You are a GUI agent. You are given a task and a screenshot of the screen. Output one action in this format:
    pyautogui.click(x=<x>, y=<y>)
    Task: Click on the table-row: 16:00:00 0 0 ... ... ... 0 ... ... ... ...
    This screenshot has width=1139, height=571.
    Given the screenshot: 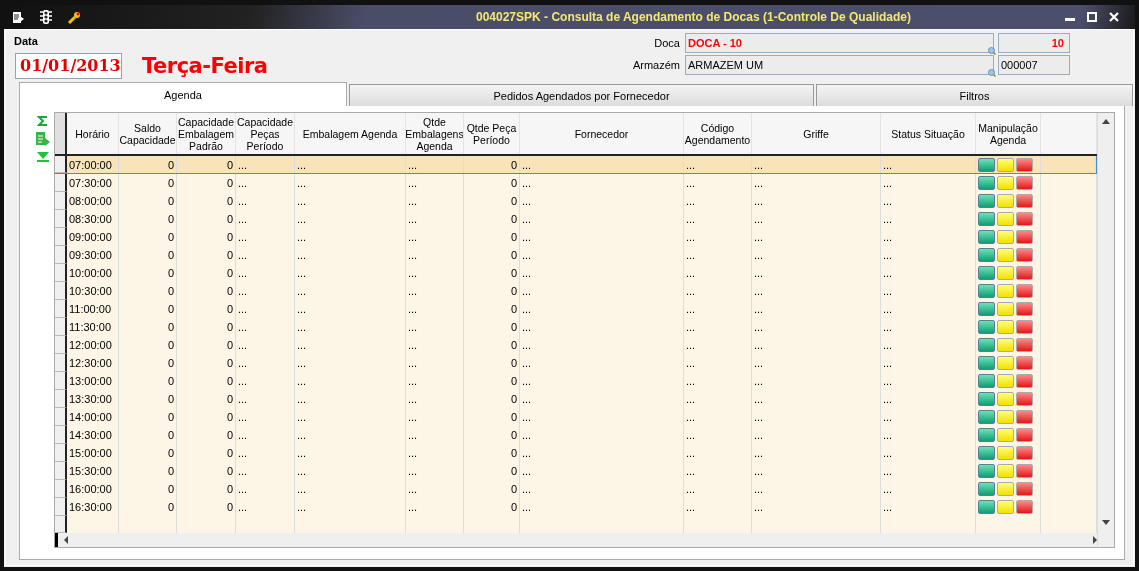 What is the action you would take?
    pyautogui.click(x=576, y=489)
    